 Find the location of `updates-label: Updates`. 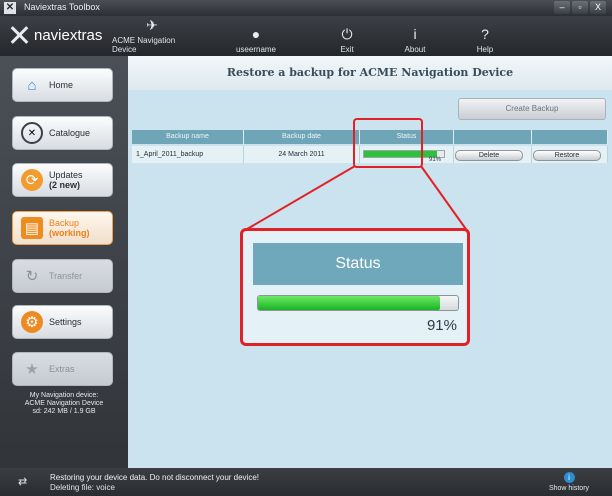

updates-label: Updates is located at coordinates (66, 175).